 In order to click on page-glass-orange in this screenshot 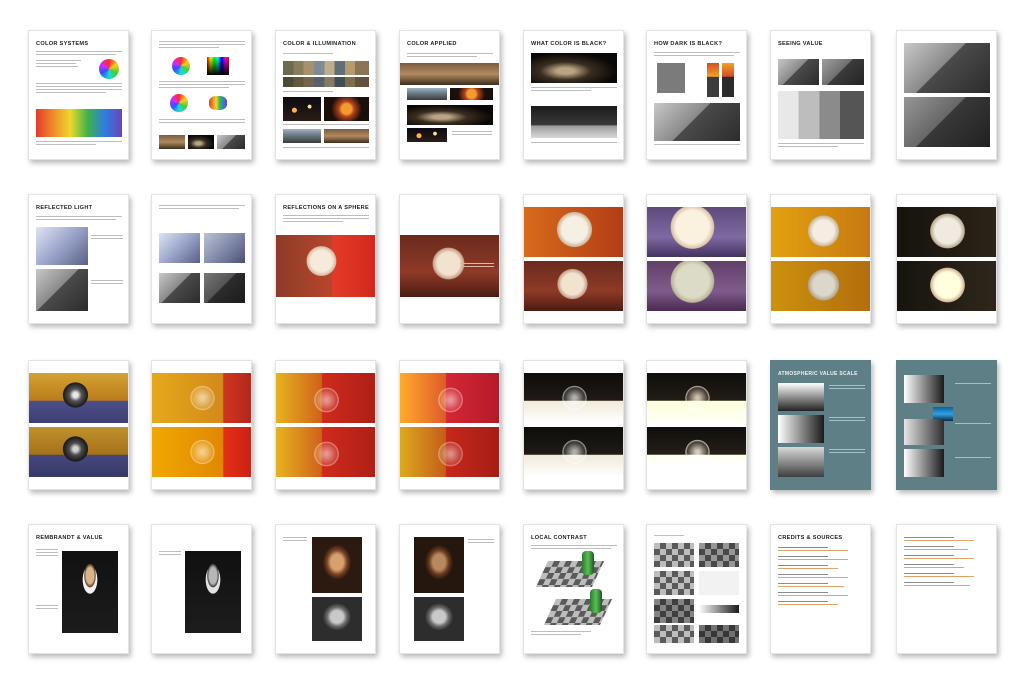, I will do `click(201, 425)`.